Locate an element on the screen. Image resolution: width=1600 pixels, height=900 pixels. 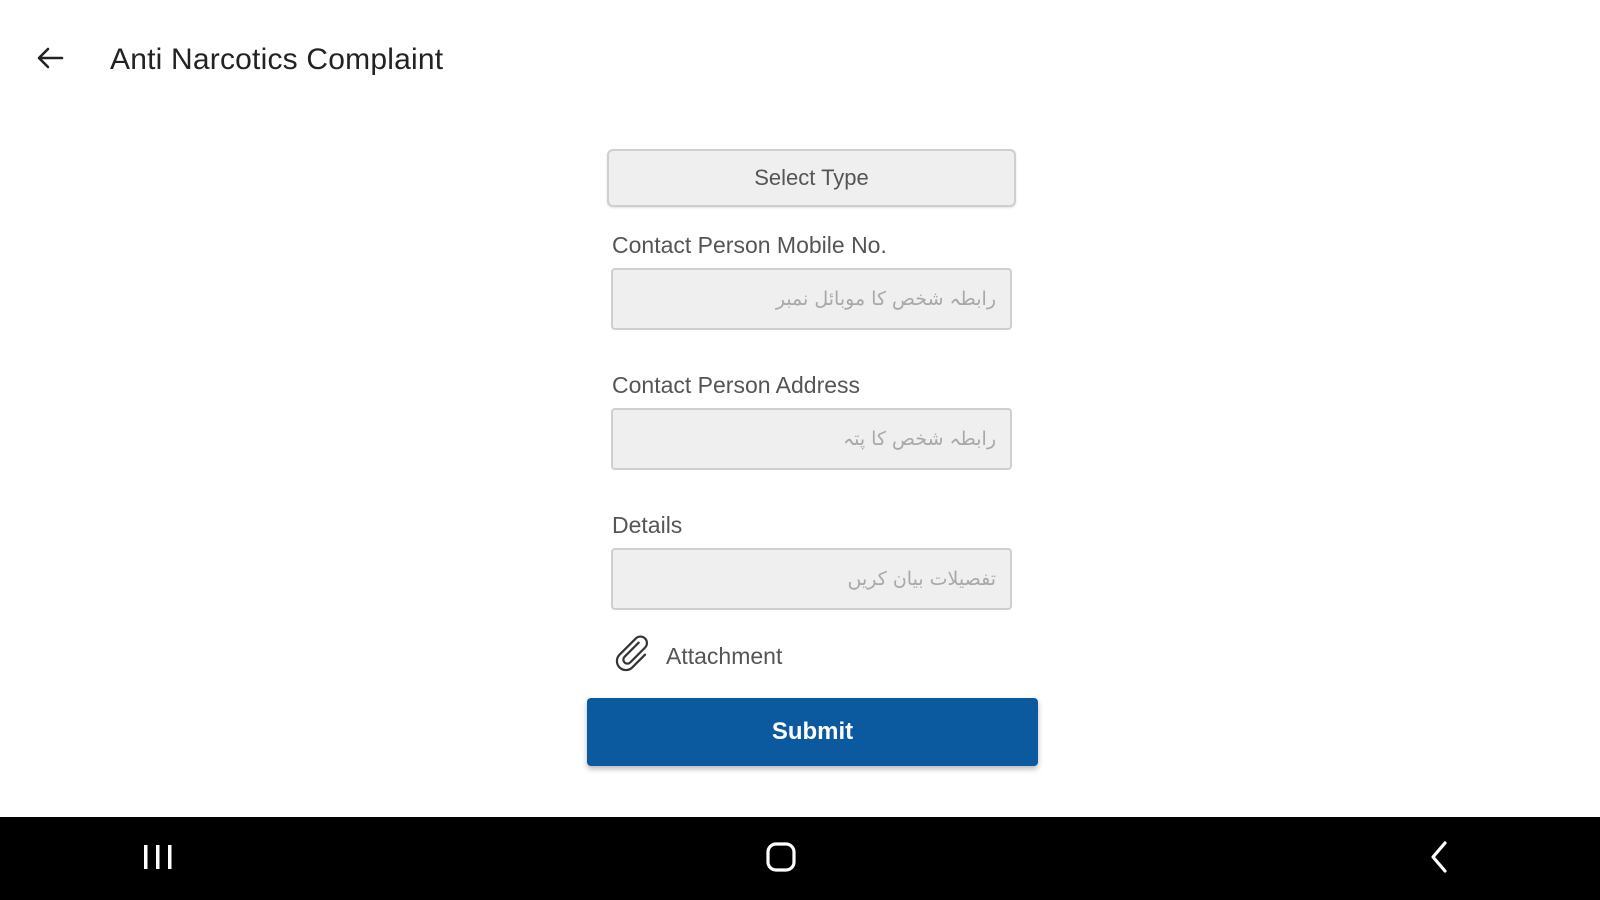
recent-apps-button is located at coordinates (158, 859).